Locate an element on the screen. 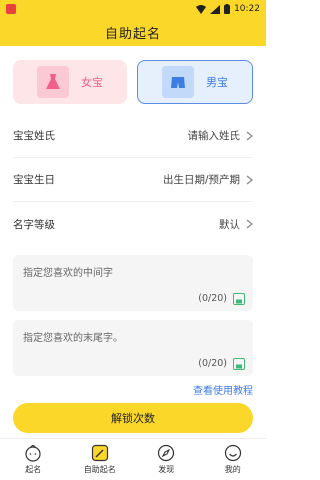  unlock-times-button: 解锁次数 is located at coordinates (133, 418).